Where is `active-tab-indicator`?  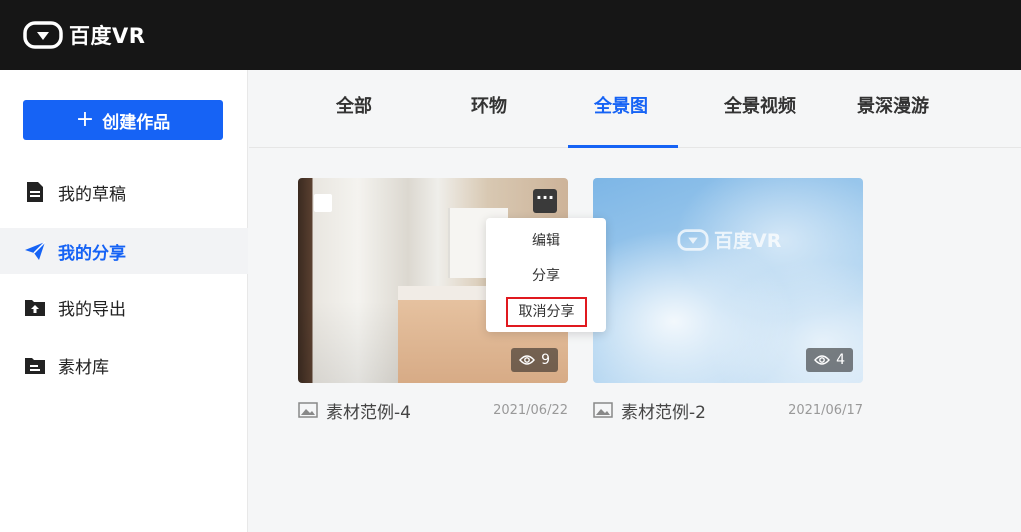
active-tab-indicator is located at coordinates (623, 146).